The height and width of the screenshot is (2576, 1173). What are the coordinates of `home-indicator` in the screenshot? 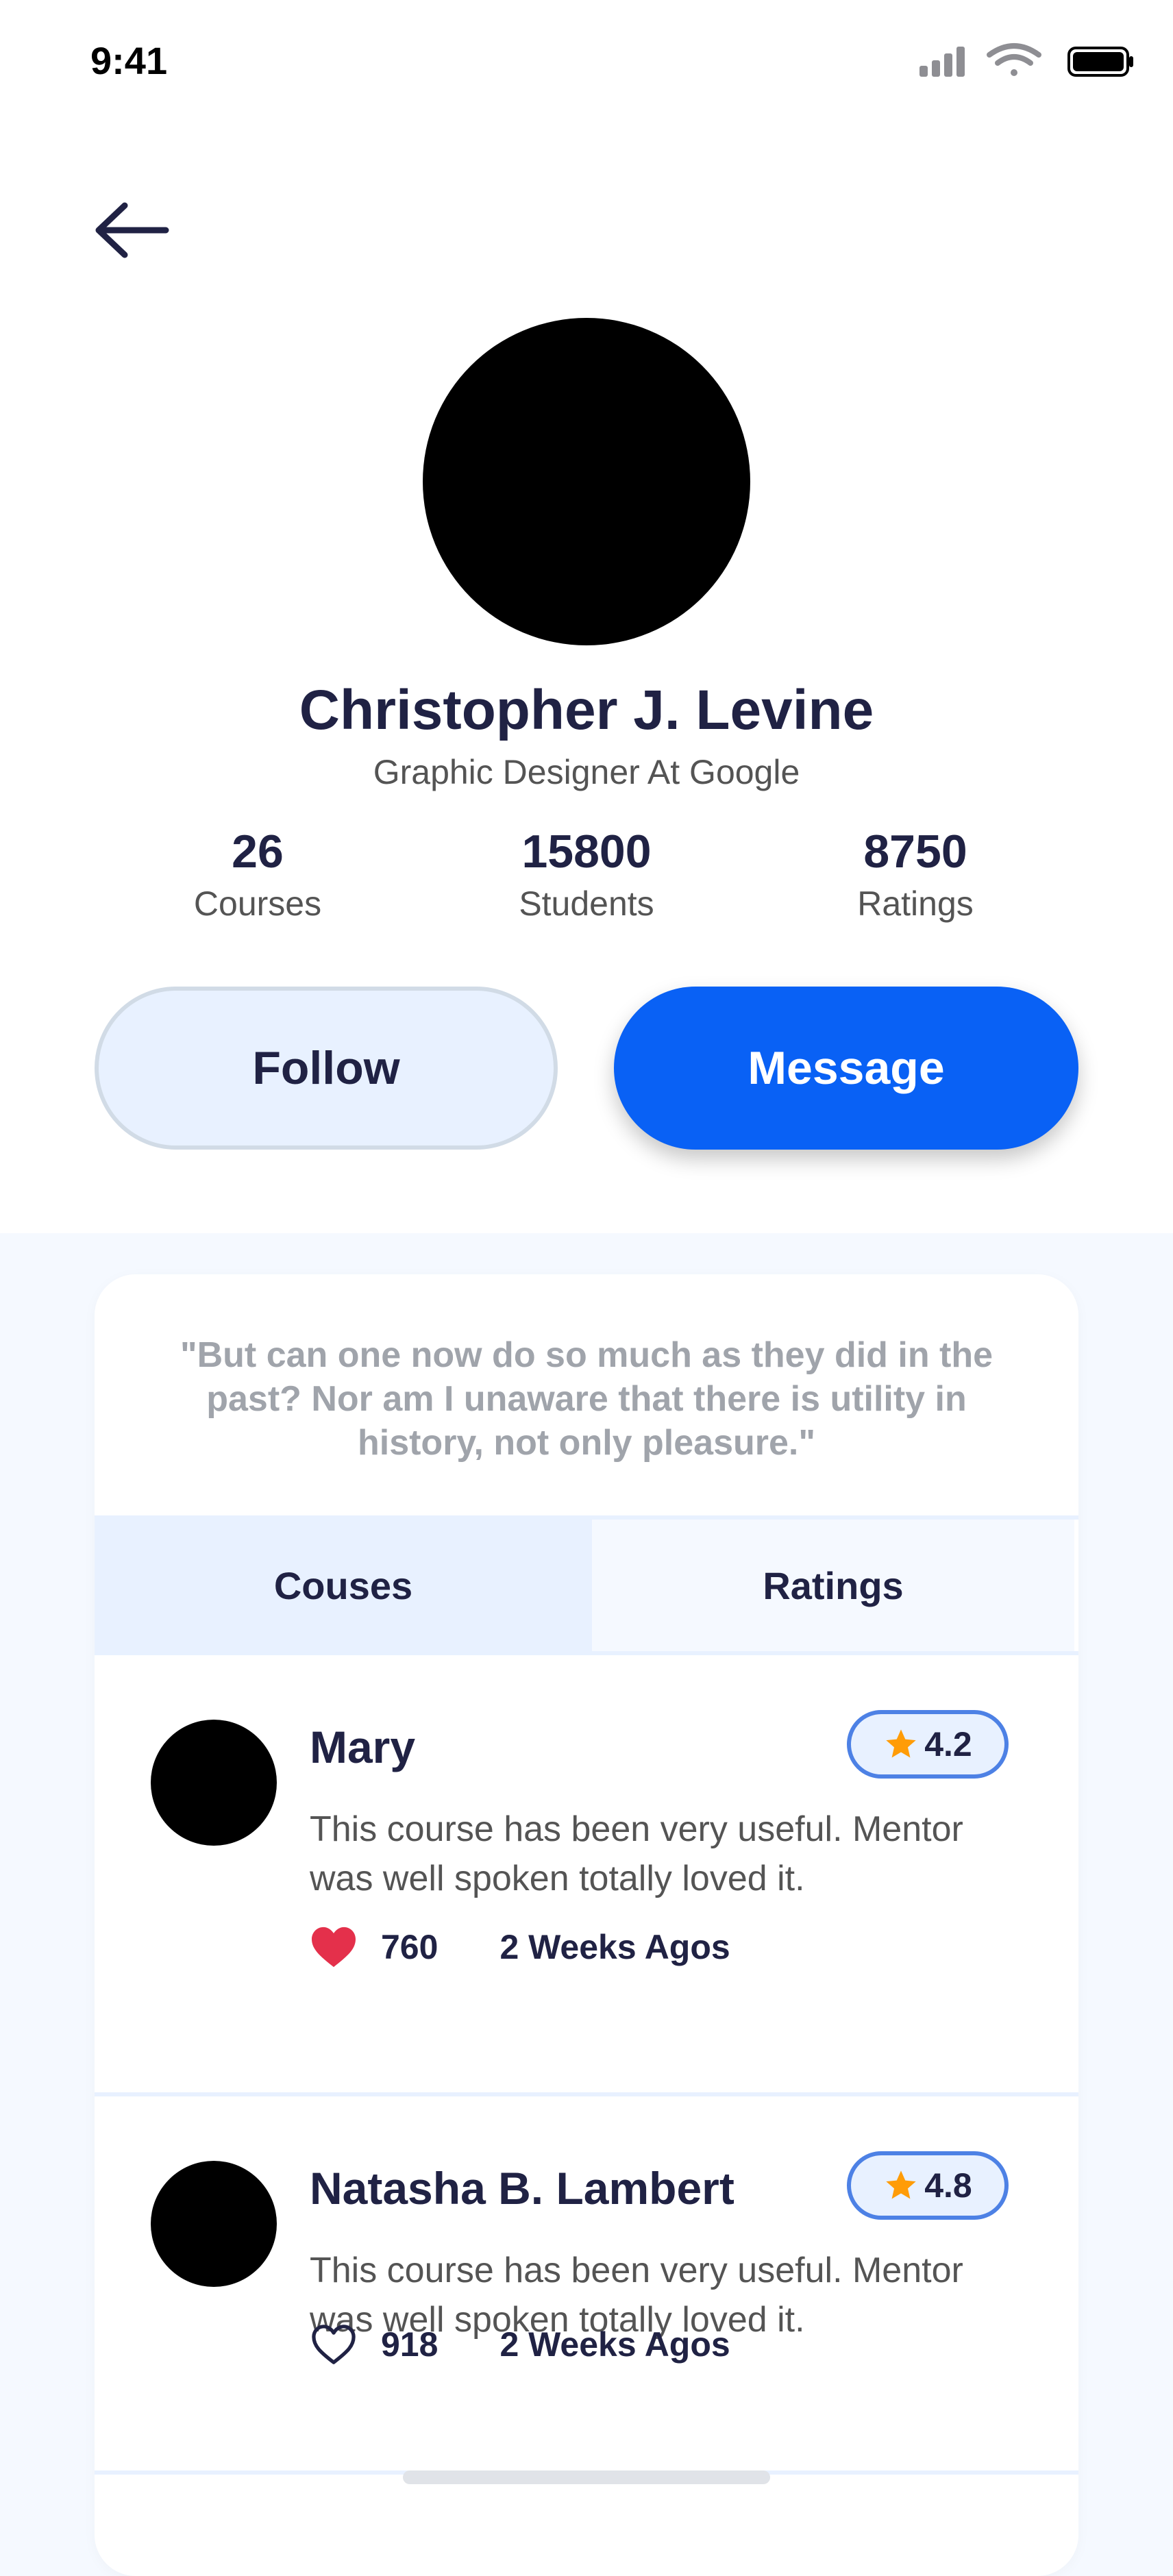 It's located at (586, 2477).